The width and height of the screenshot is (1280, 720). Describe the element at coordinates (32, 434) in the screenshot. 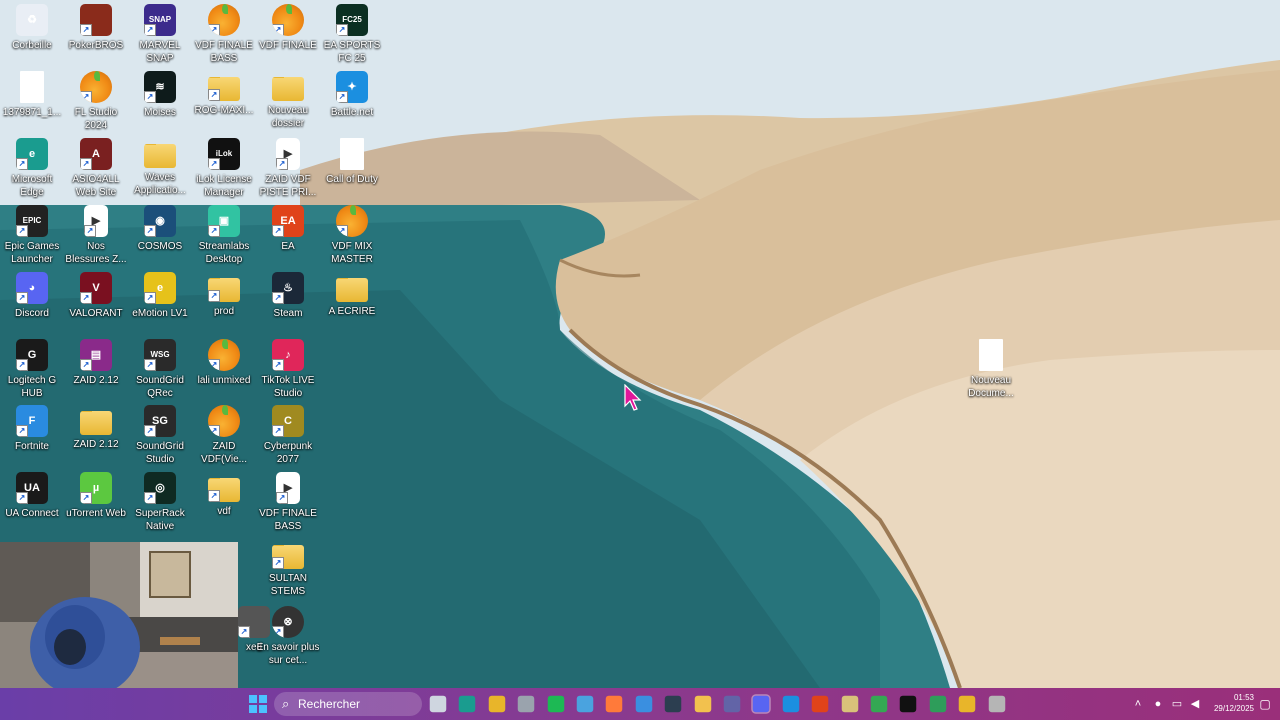

I see `desktop-icon: F Fortnite` at that location.